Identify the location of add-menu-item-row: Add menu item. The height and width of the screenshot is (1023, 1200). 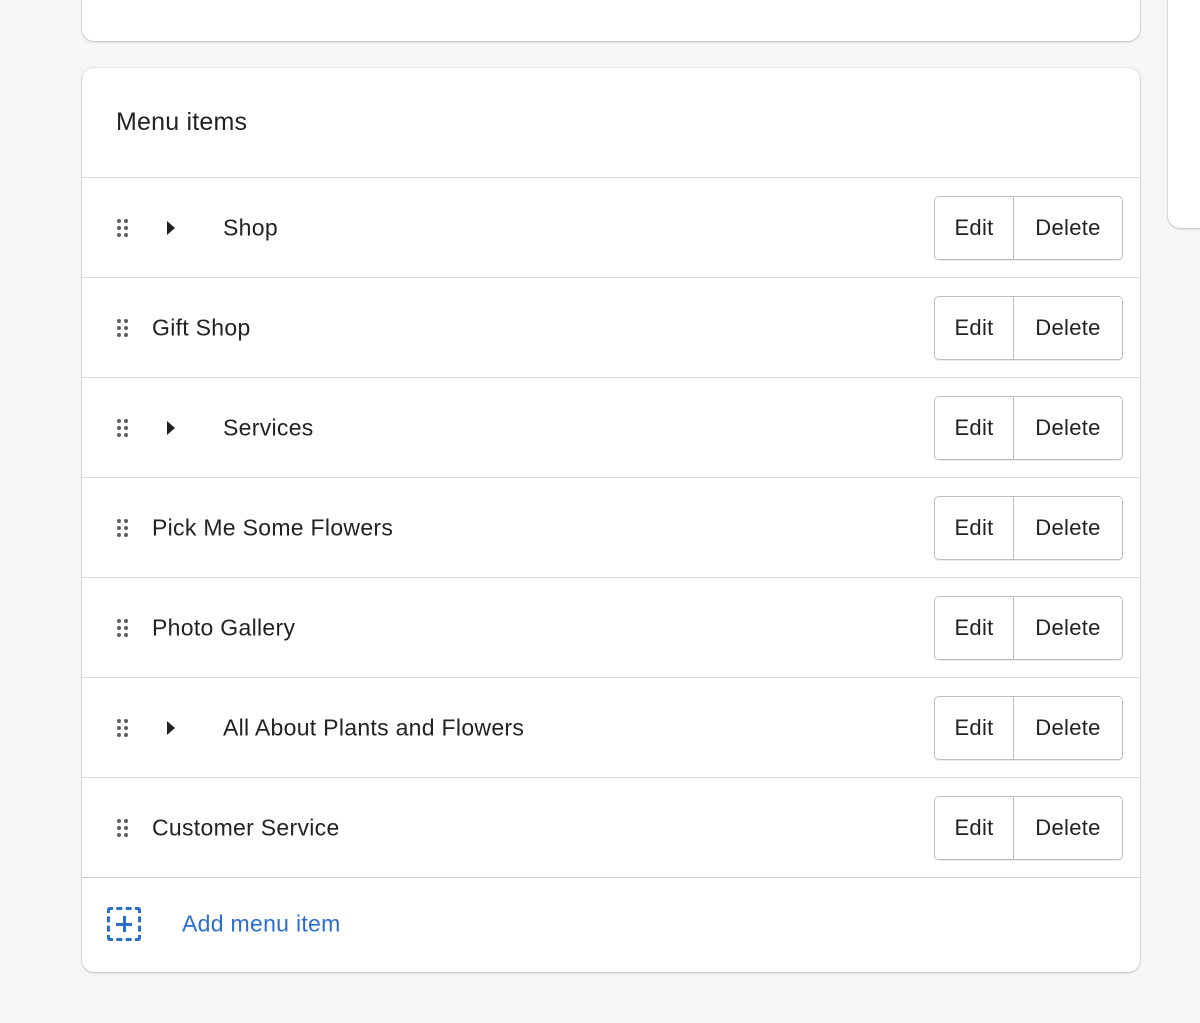
(611, 924).